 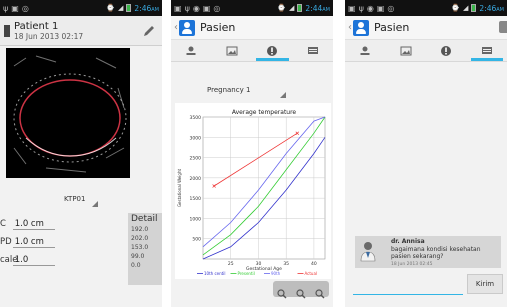 What do you see at coordinates (33, 260) in the screenshot?
I see `measurement-input: 1.0` at bounding box center [33, 260].